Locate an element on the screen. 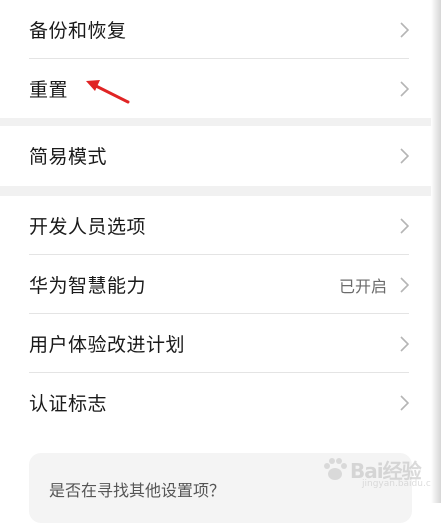 The height and width of the screenshot is (523, 441). settings-item-label: 开发人员选项 is located at coordinates (88, 227).